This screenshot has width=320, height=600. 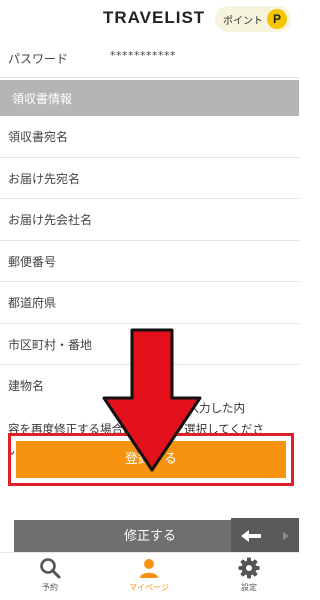 I want to click on arrow-left-icon, so click(x=265, y=536).